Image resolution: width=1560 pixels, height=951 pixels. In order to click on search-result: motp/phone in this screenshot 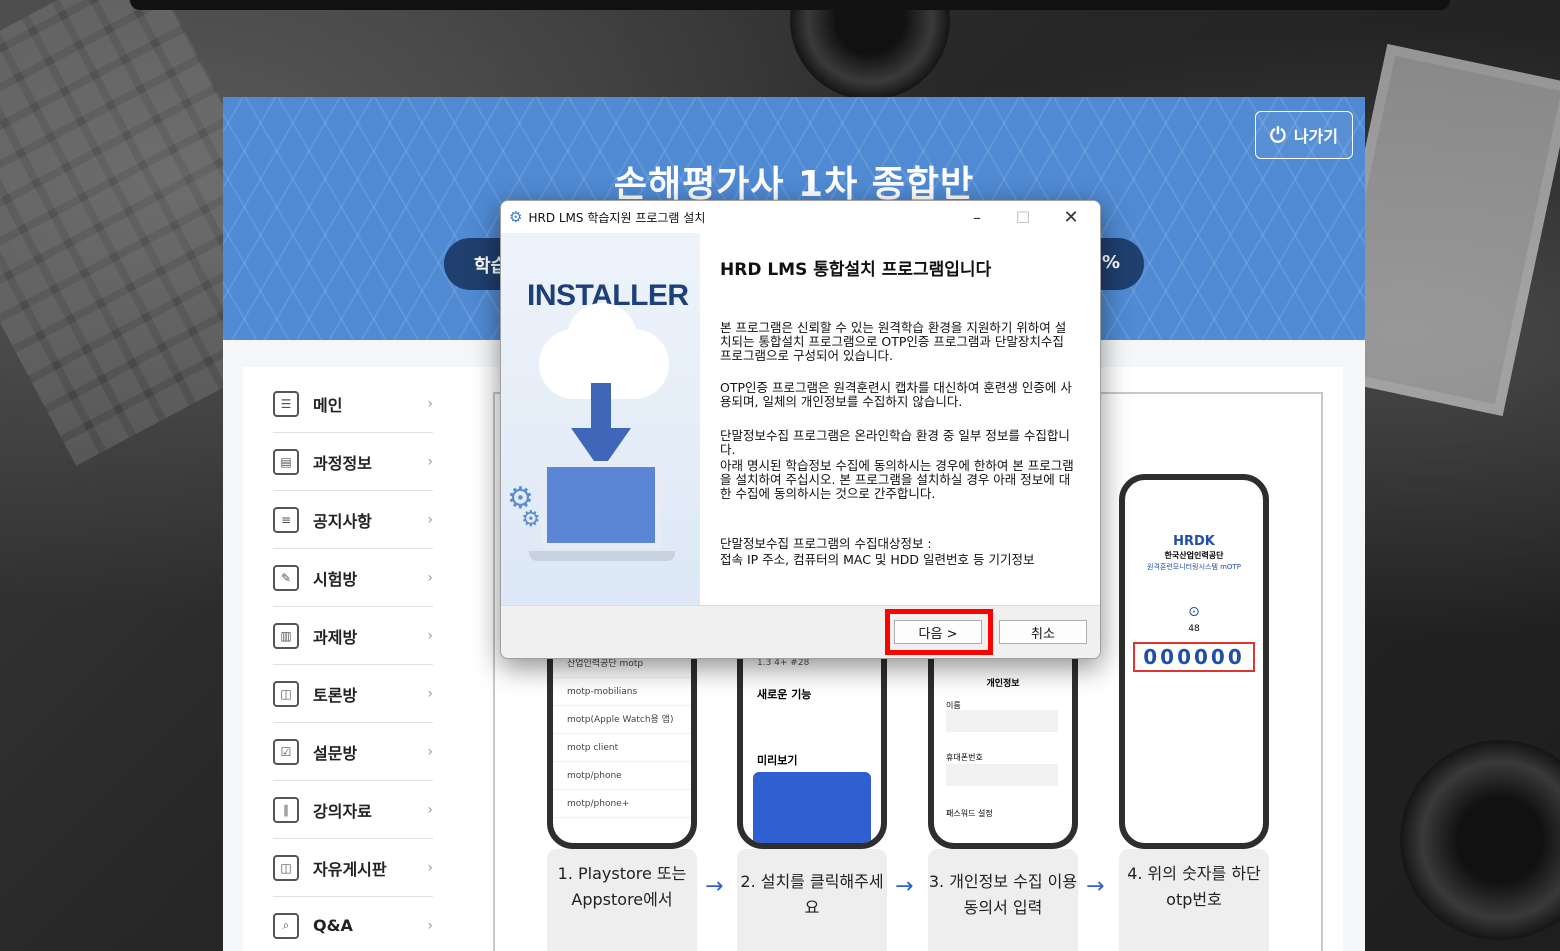, I will do `click(622, 776)`.